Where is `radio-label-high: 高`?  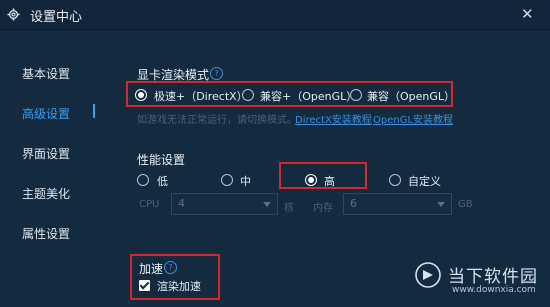 radio-label-high: 高 is located at coordinates (329, 181).